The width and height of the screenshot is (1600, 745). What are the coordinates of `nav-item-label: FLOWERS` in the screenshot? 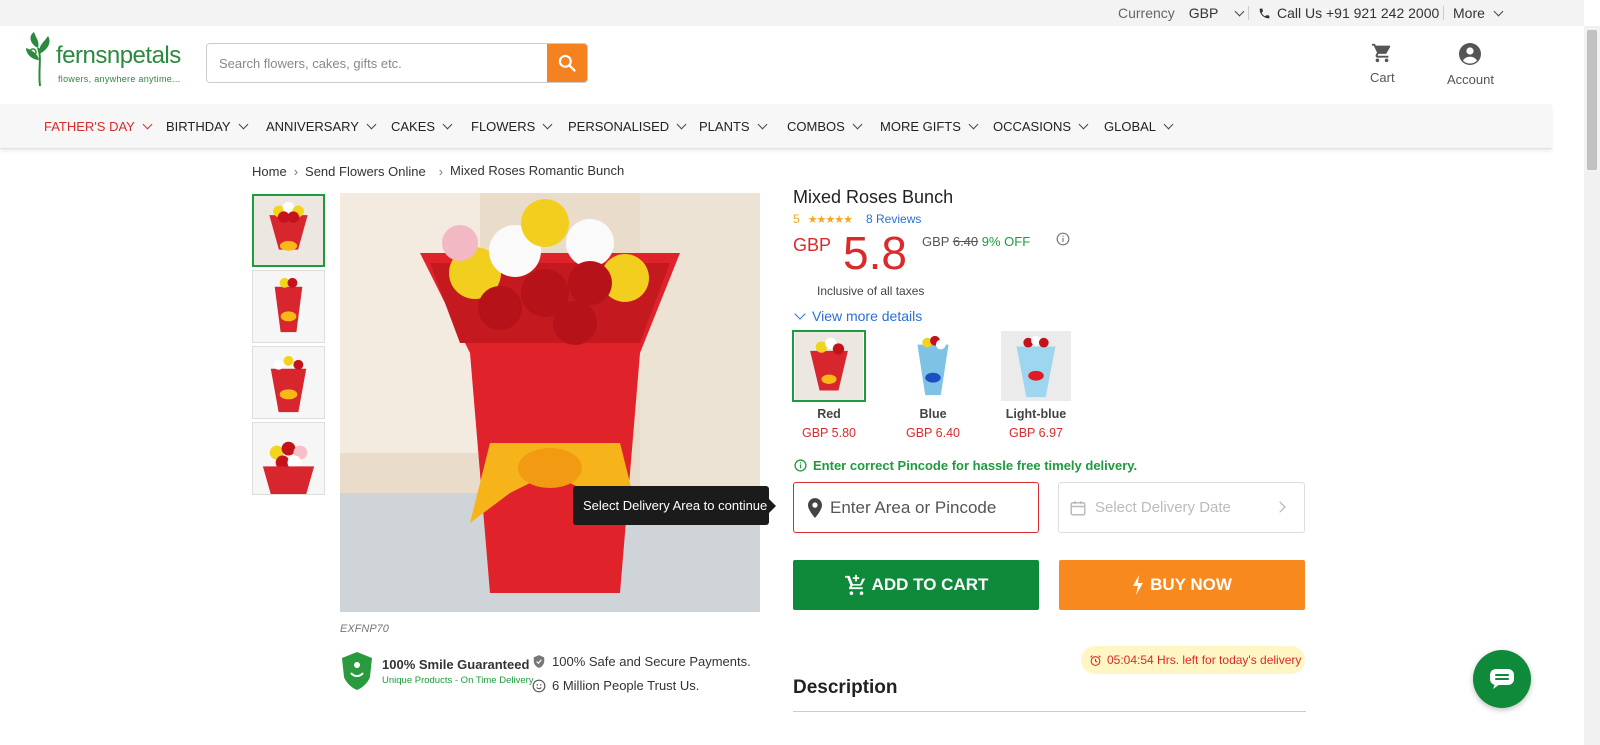 It's located at (503, 126).